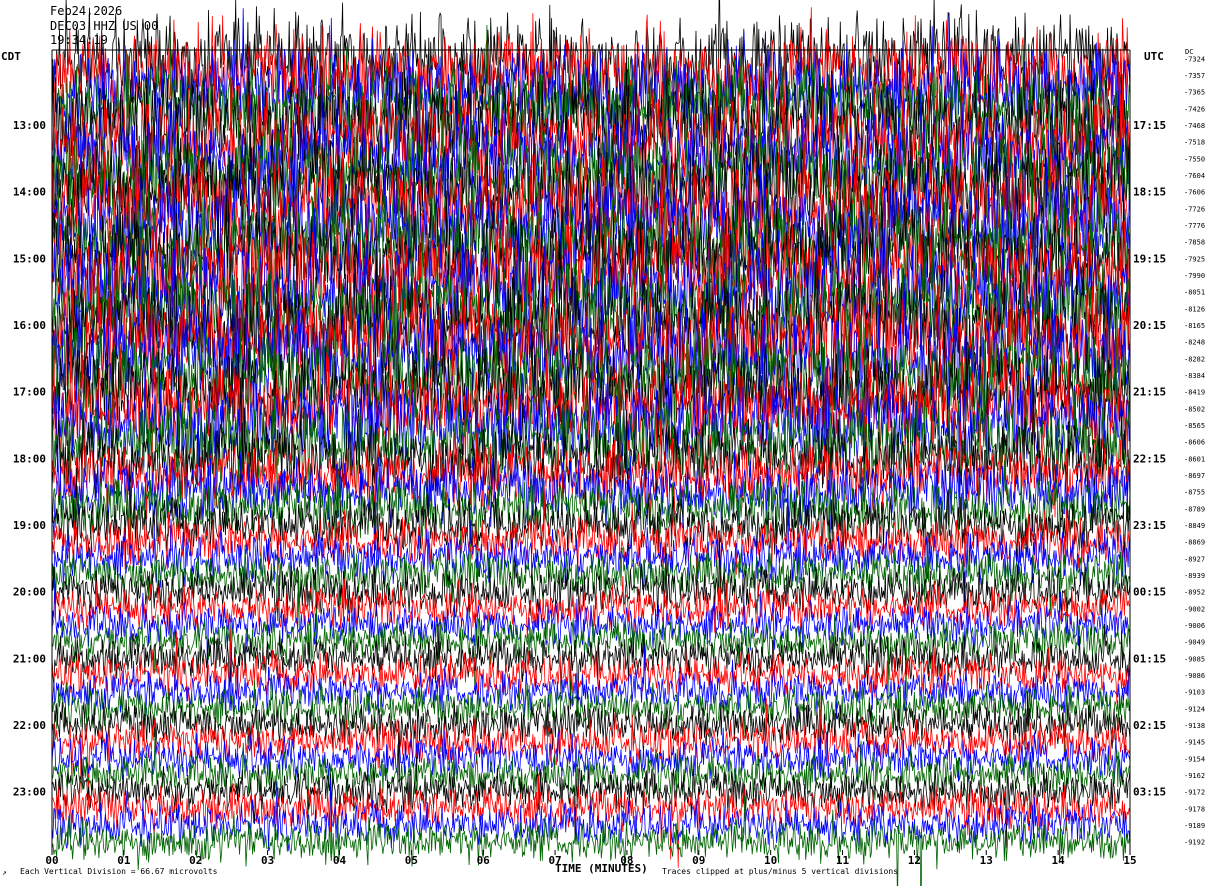 This screenshot has width=1210, height=886. What do you see at coordinates (1194, 476) in the screenshot?
I see `dc-offset-value: -8697` at bounding box center [1194, 476].